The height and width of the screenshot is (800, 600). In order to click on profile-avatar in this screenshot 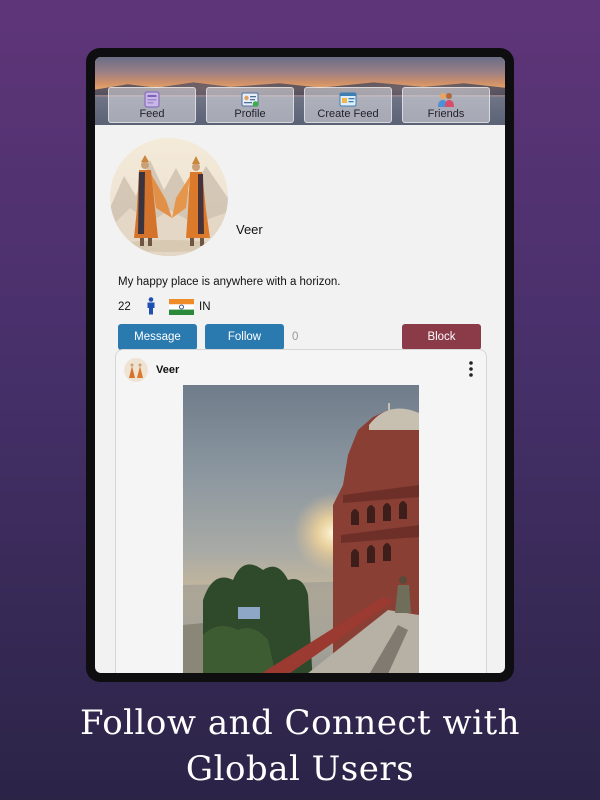, I will do `click(169, 197)`.